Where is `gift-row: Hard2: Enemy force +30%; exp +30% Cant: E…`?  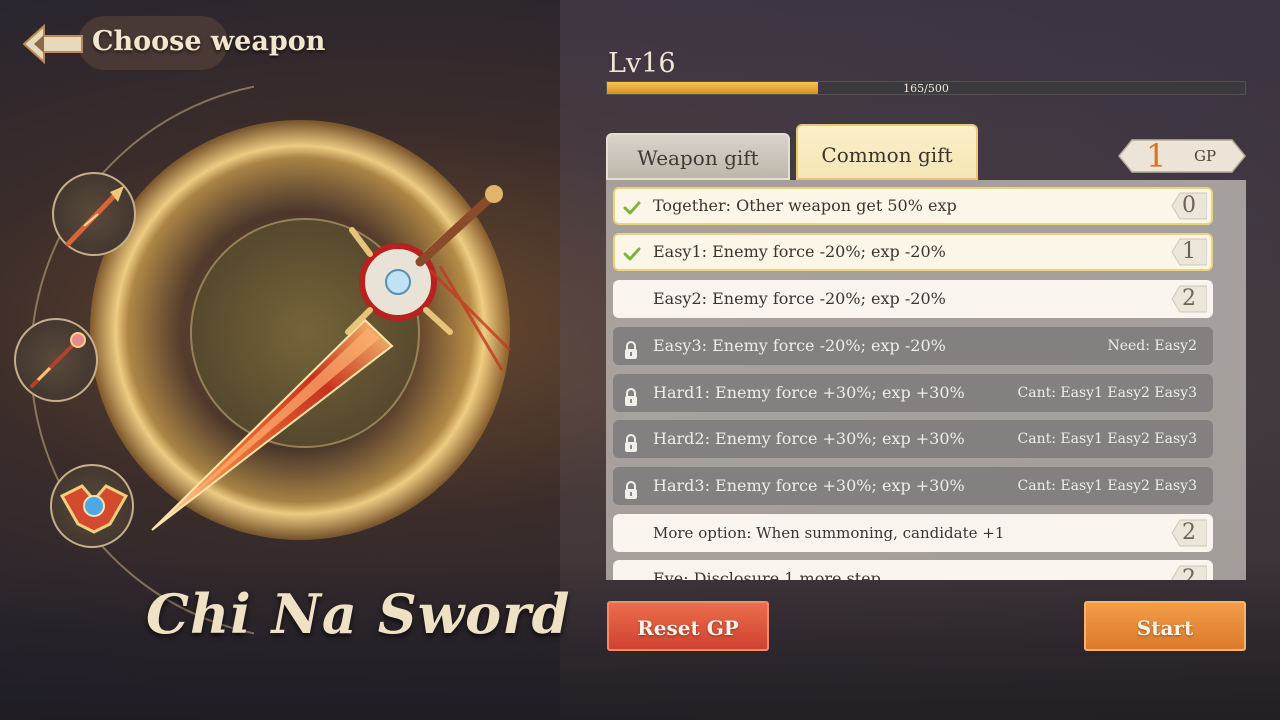
gift-row: Hard2: Enemy force +30%; exp +30% Cant: E… is located at coordinates (913, 439).